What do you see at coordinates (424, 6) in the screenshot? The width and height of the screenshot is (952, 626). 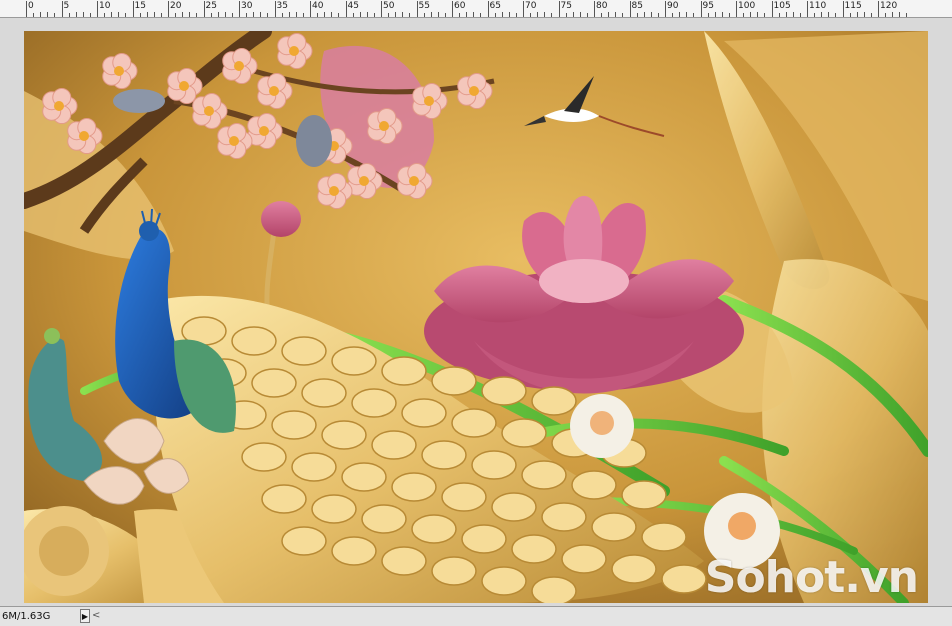 I see `ruler-label: 55` at bounding box center [424, 6].